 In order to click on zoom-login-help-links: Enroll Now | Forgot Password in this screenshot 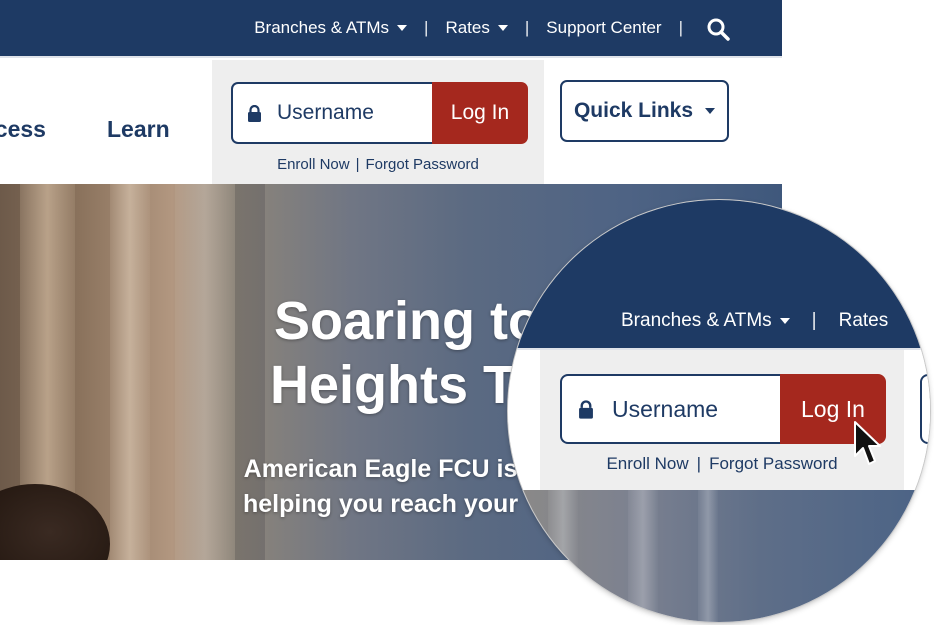, I will do `click(722, 464)`.